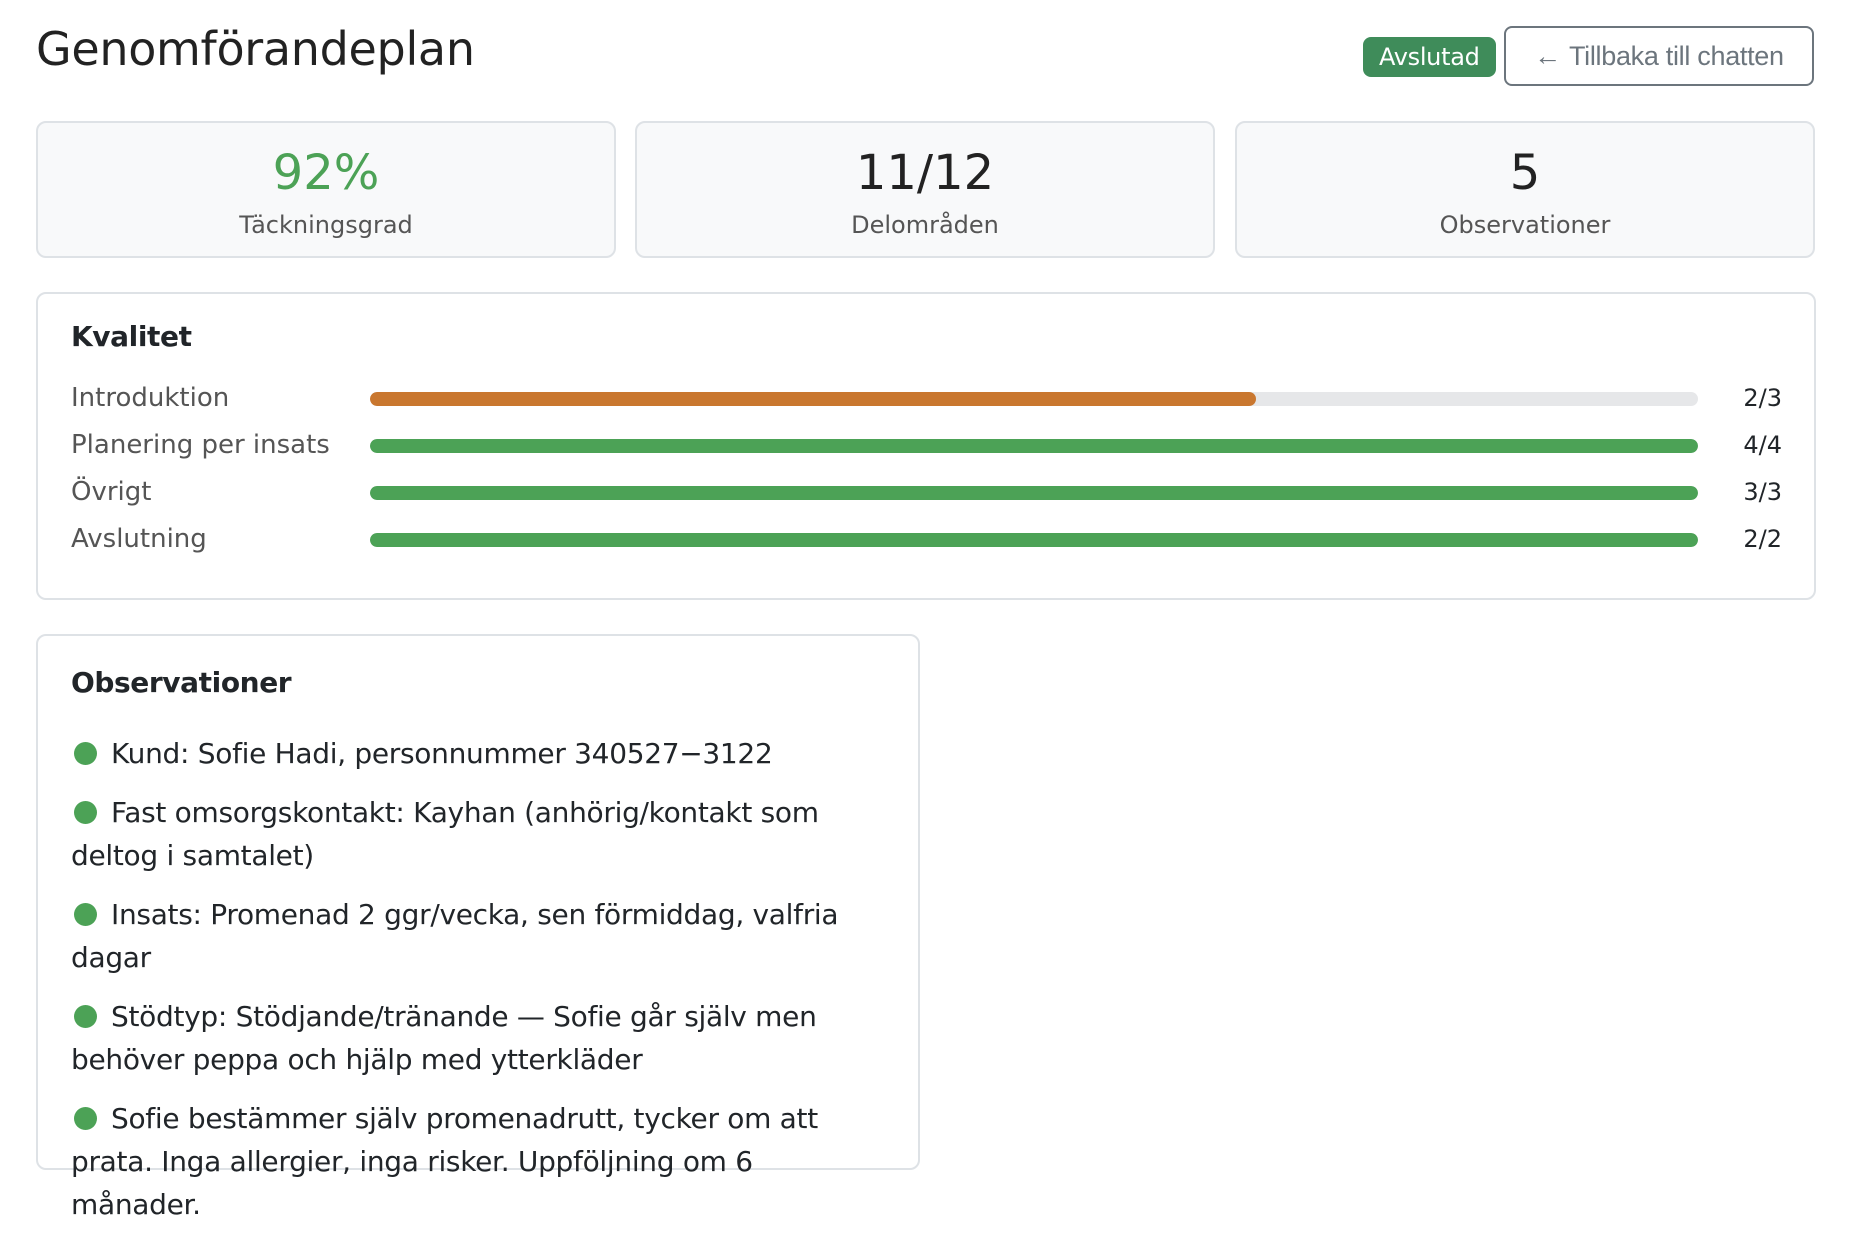  Describe the element at coordinates (1525, 225) in the screenshot. I see `observations-count-label: Observationer` at that location.